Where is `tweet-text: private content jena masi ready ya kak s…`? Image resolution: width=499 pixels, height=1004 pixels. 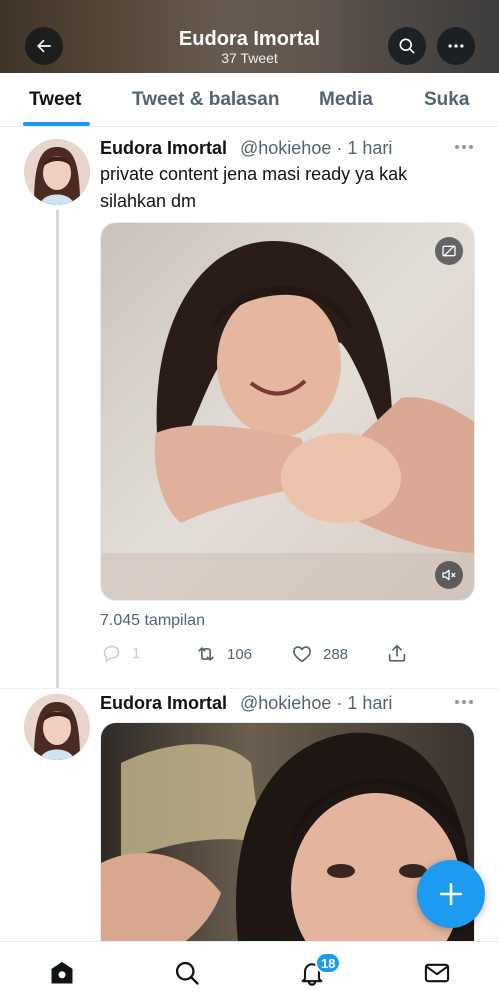
tweet-text: private content jena masi ready ya kak s… is located at coordinates (254, 187).